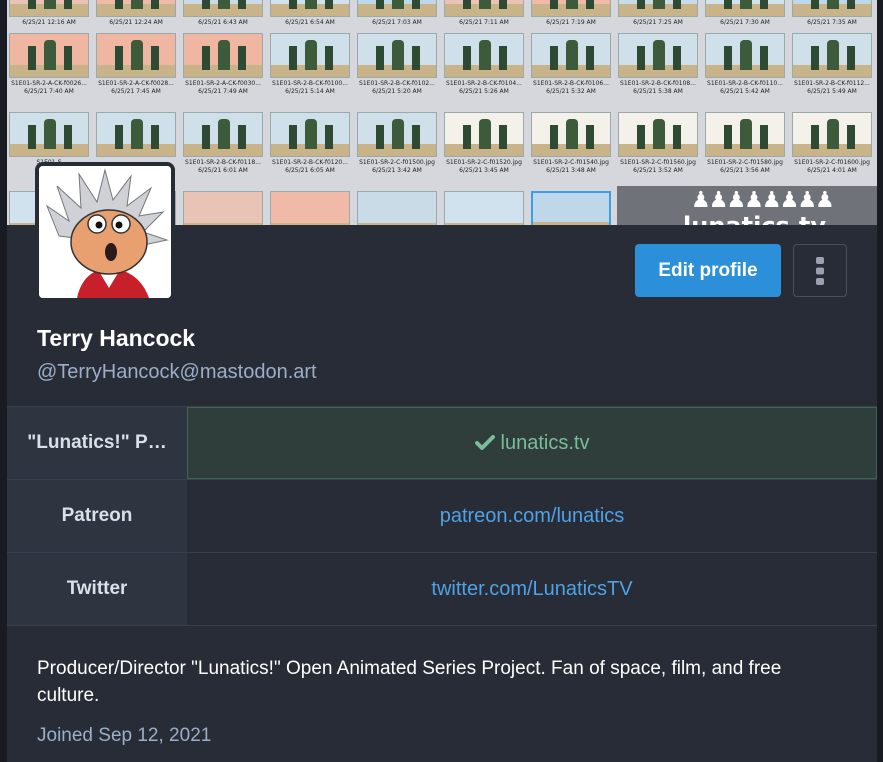 This screenshot has height=762, width=883. What do you see at coordinates (155, 735) in the screenshot?
I see `joined-date-value: Sep 12, 2021` at bounding box center [155, 735].